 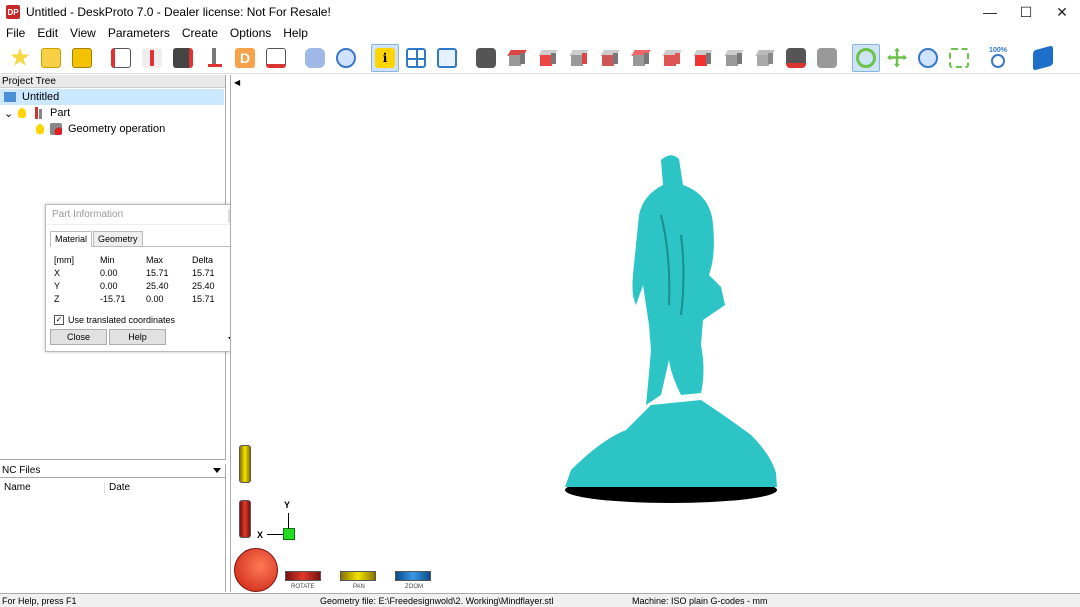 I want to click on table-cell: 15.71, so click(x=157, y=272).